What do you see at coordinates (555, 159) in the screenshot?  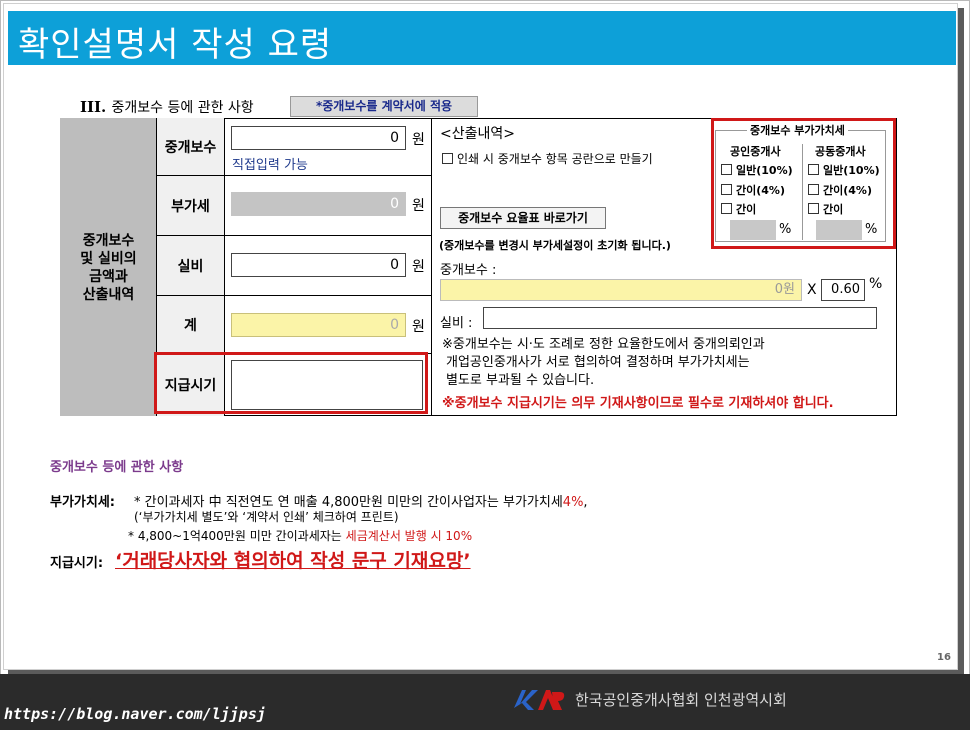 I see `print-blank-label: 인쇄 시 중개보수 항목 공란으로 만들기` at bounding box center [555, 159].